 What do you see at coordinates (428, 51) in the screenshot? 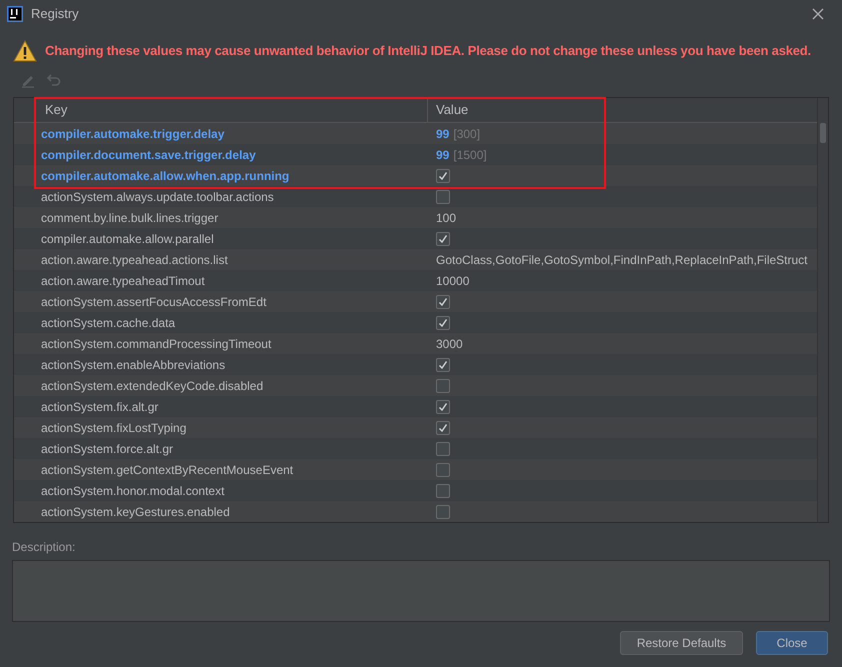
I see `warning-message: Changing these values may cause unwanted behavior of IntelliJ IDEA. Please do not change these unless you have been asked.` at bounding box center [428, 51].